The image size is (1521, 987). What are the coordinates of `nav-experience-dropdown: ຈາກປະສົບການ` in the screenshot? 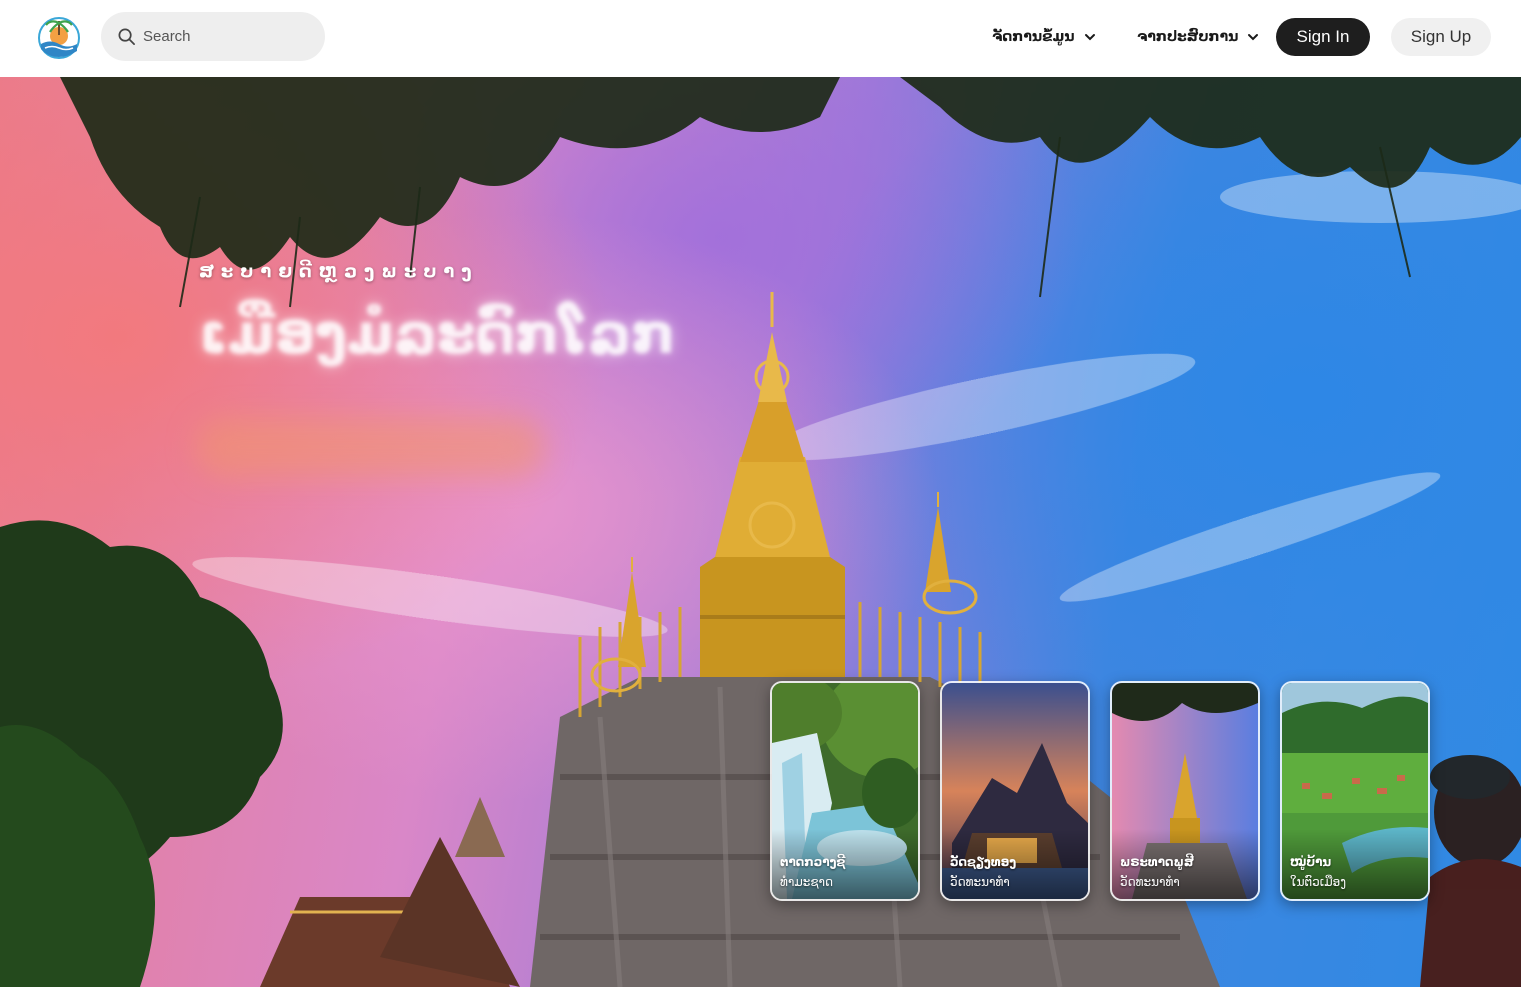 It's located at (1198, 37).